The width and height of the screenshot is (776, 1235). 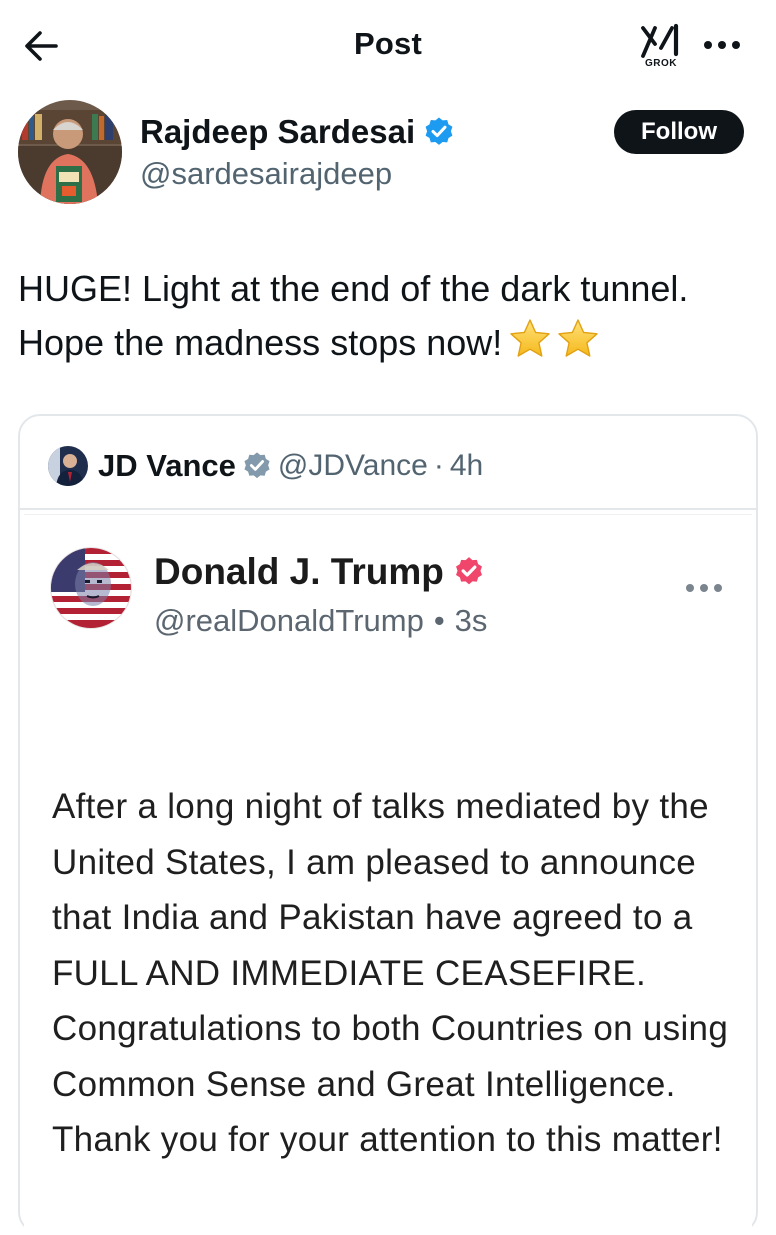 I want to click on author-avatar-image, so click(x=70, y=152).